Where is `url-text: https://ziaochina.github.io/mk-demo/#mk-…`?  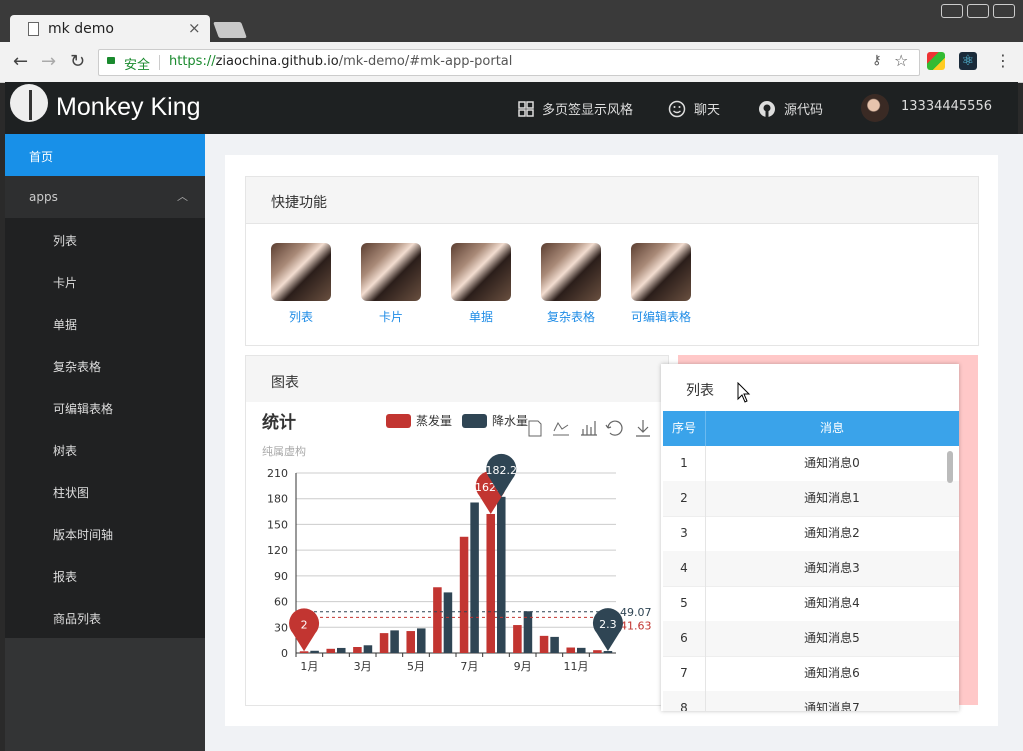
url-text: https://ziaochina.github.io/mk-demo/#mk-… is located at coordinates (340, 61).